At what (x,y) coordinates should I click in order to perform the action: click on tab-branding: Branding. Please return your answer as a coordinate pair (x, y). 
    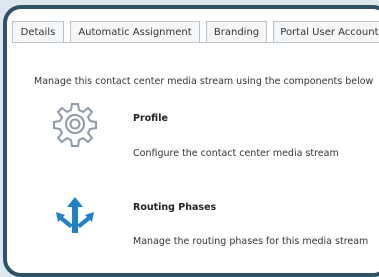
    Looking at the image, I should click on (236, 32).